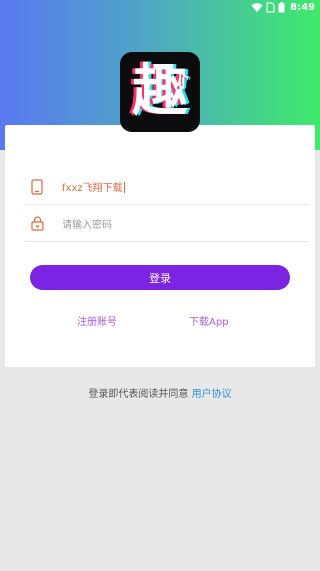 This screenshot has height=571, width=320. Describe the element at coordinates (257, 7) in the screenshot. I see `wifi-icon` at that location.